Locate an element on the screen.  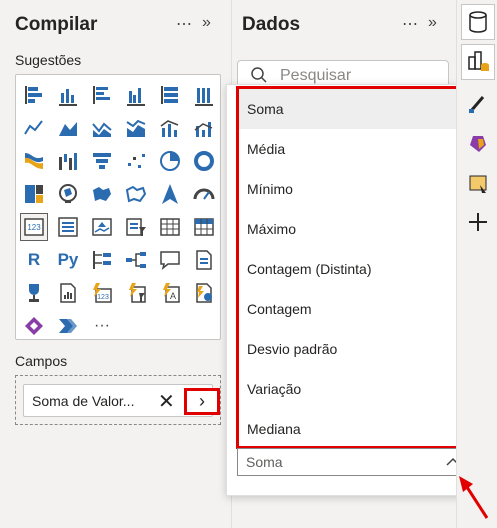
build-visual-icon is located at coordinates (478, 61).